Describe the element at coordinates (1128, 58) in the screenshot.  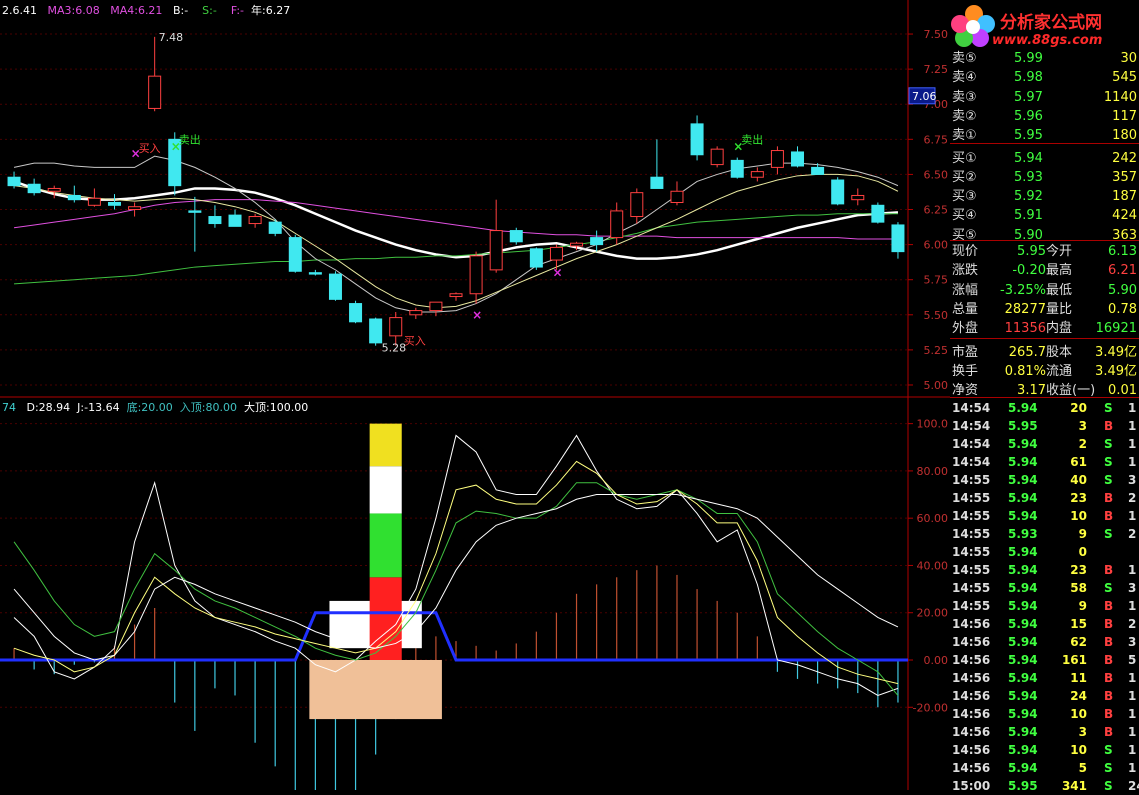
I see `order-volume: 30` at that location.